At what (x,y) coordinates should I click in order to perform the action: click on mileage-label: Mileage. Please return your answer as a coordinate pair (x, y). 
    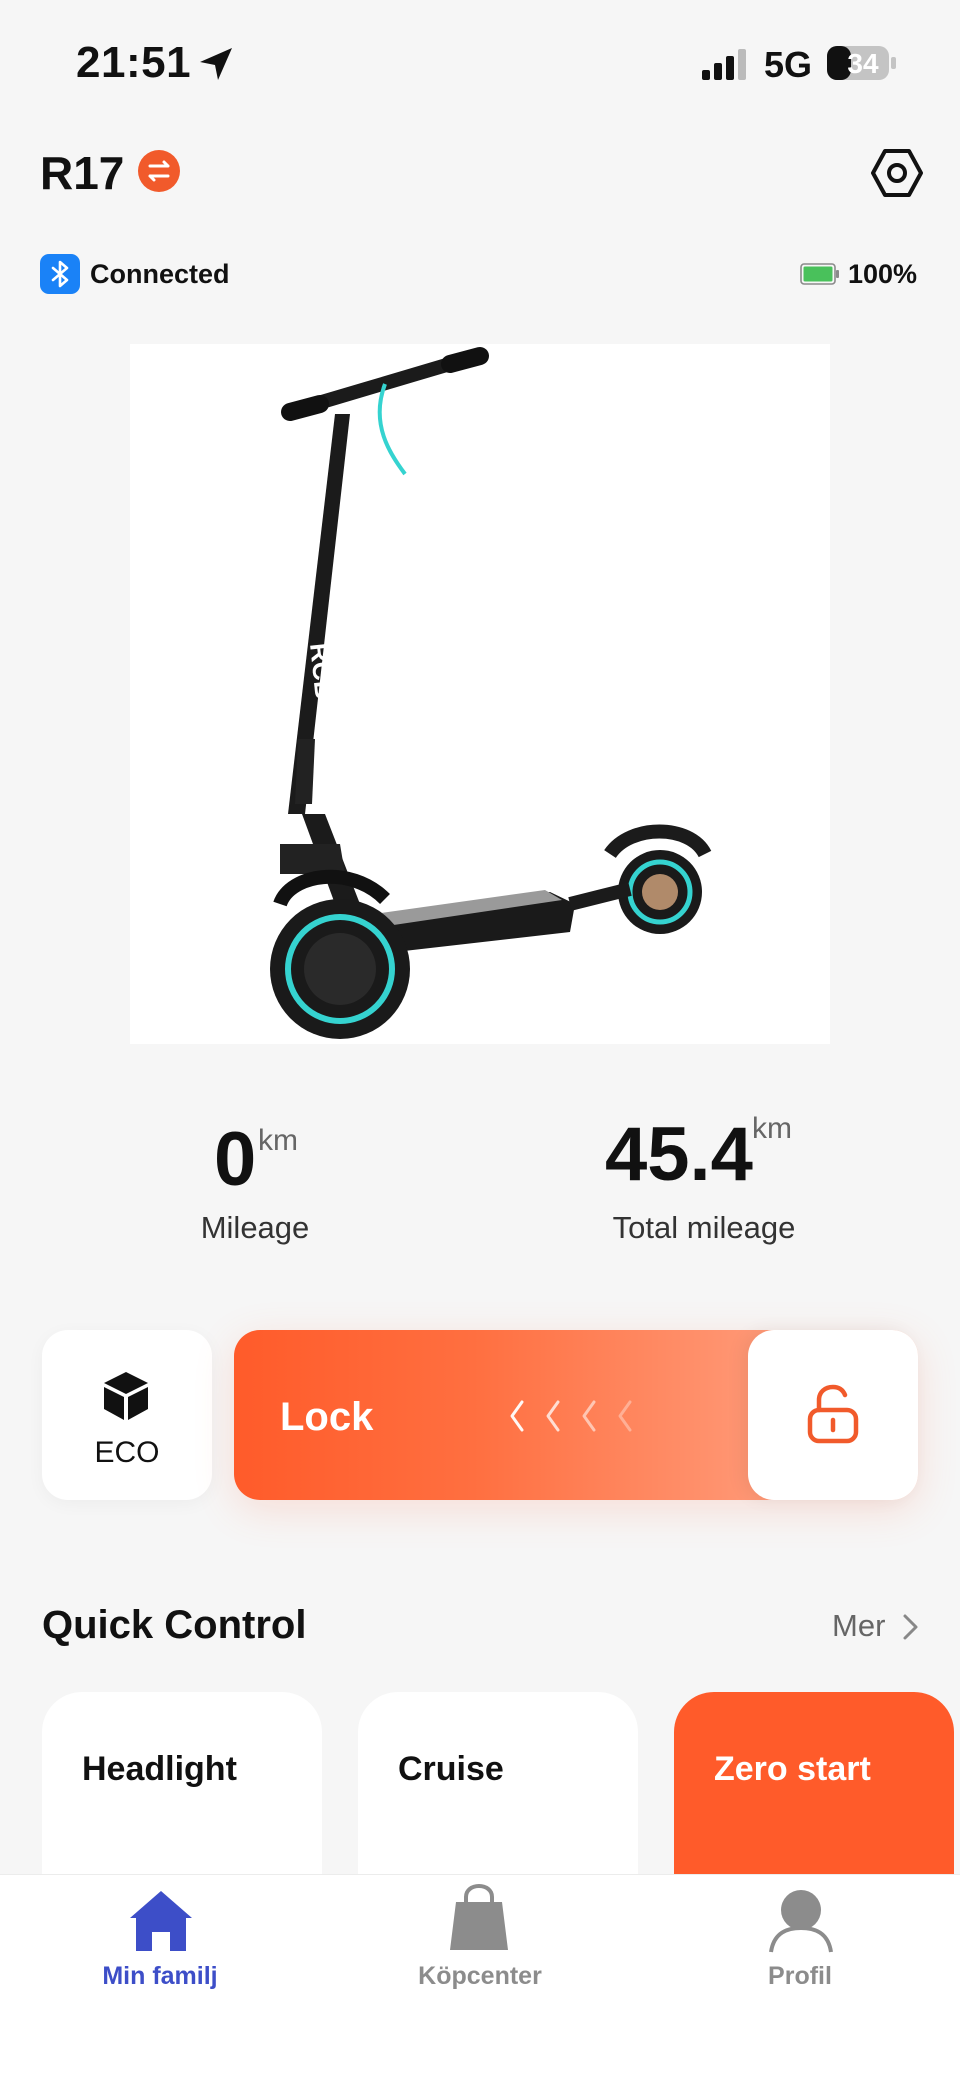
    Looking at the image, I should click on (255, 1227).